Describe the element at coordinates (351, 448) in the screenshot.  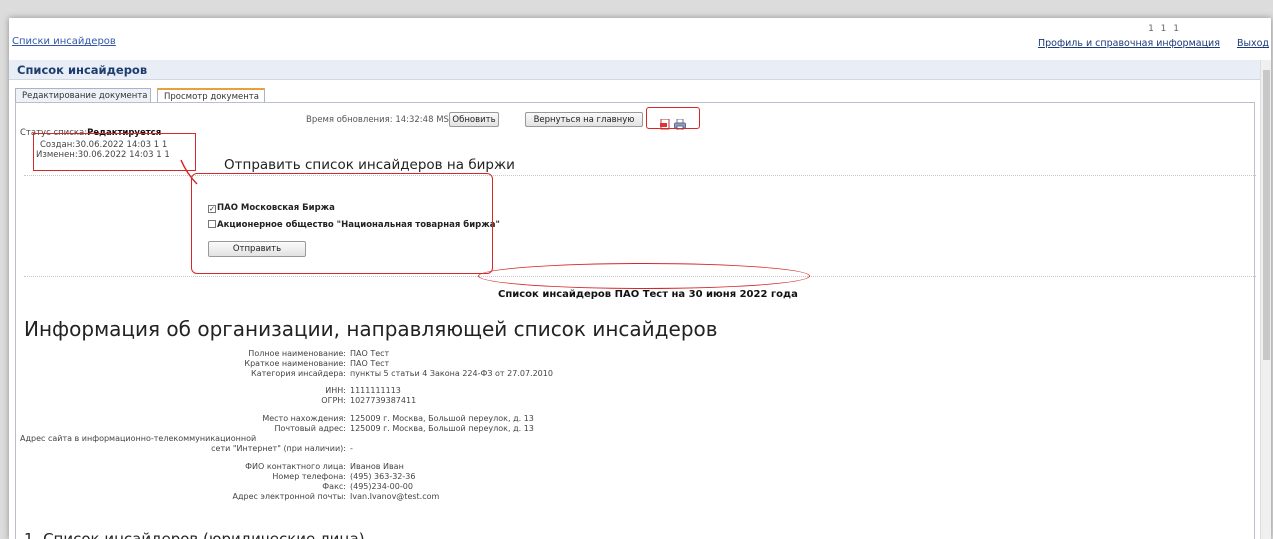
I see `site-value: -` at that location.